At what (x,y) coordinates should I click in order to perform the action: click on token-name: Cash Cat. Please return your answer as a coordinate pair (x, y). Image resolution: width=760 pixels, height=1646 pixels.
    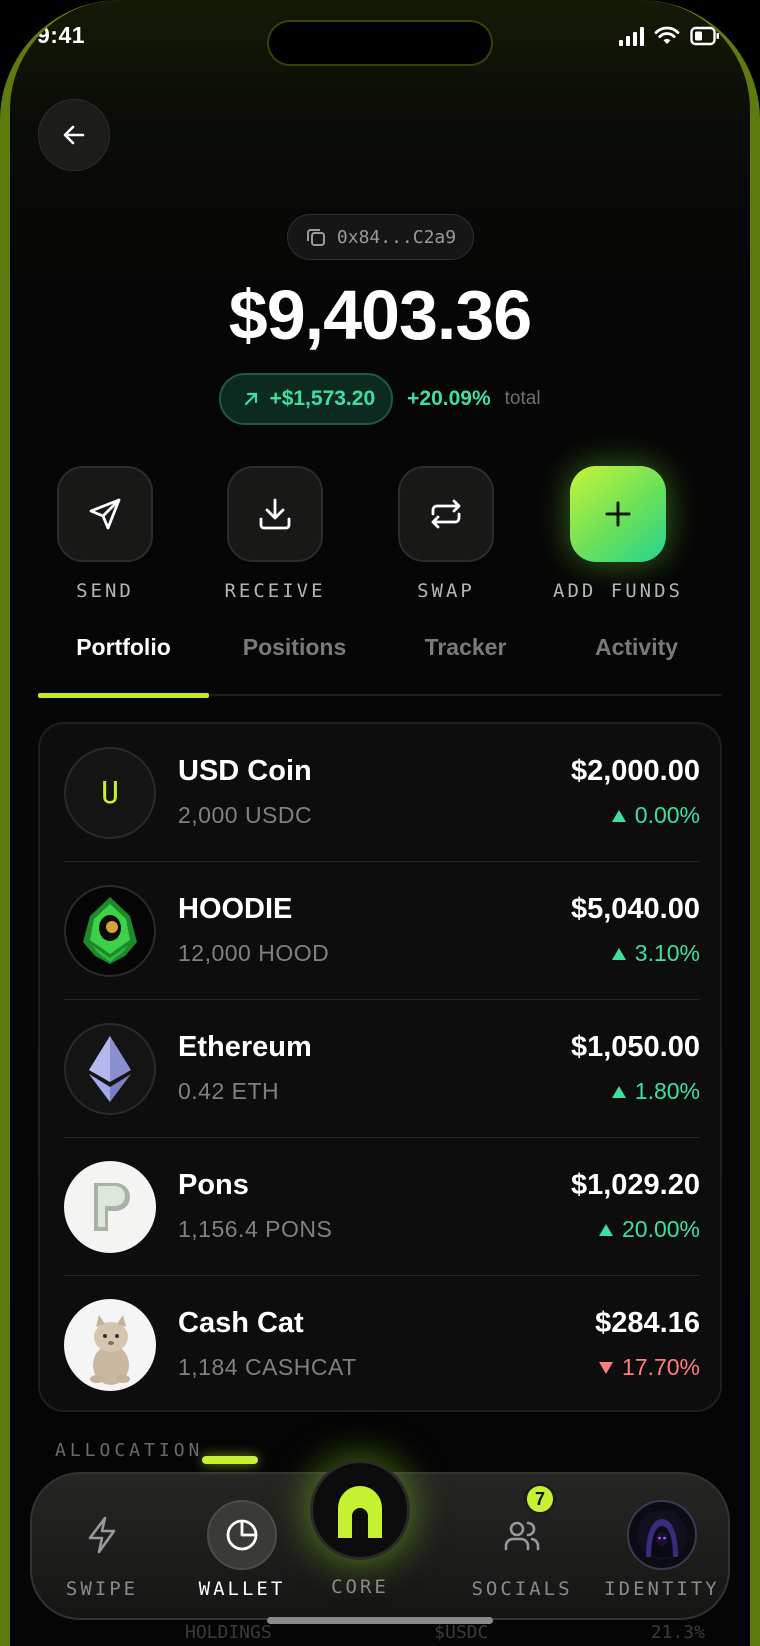
    Looking at the image, I should click on (241, 1323).